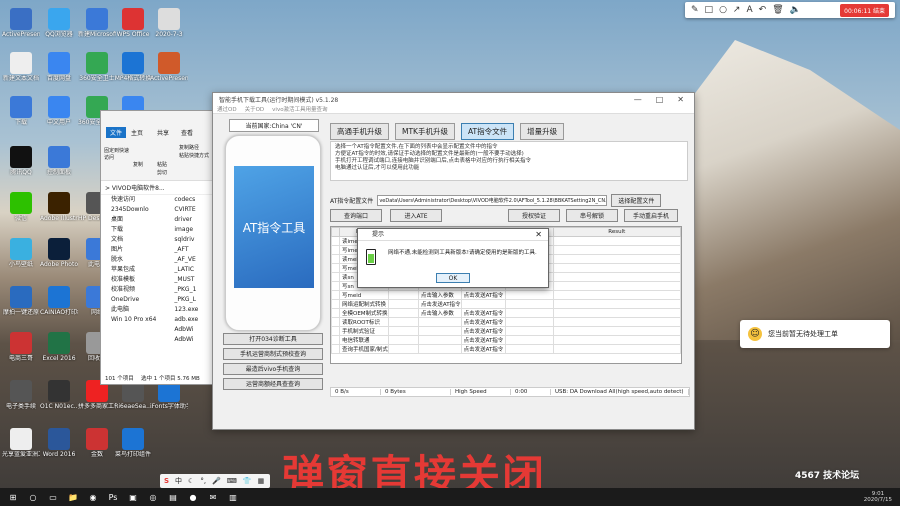 This screenshot has width=900, height=506. Describe the element at coordinates (136, 230) in the screenshot. I see `nav-item: 下载` at that location.